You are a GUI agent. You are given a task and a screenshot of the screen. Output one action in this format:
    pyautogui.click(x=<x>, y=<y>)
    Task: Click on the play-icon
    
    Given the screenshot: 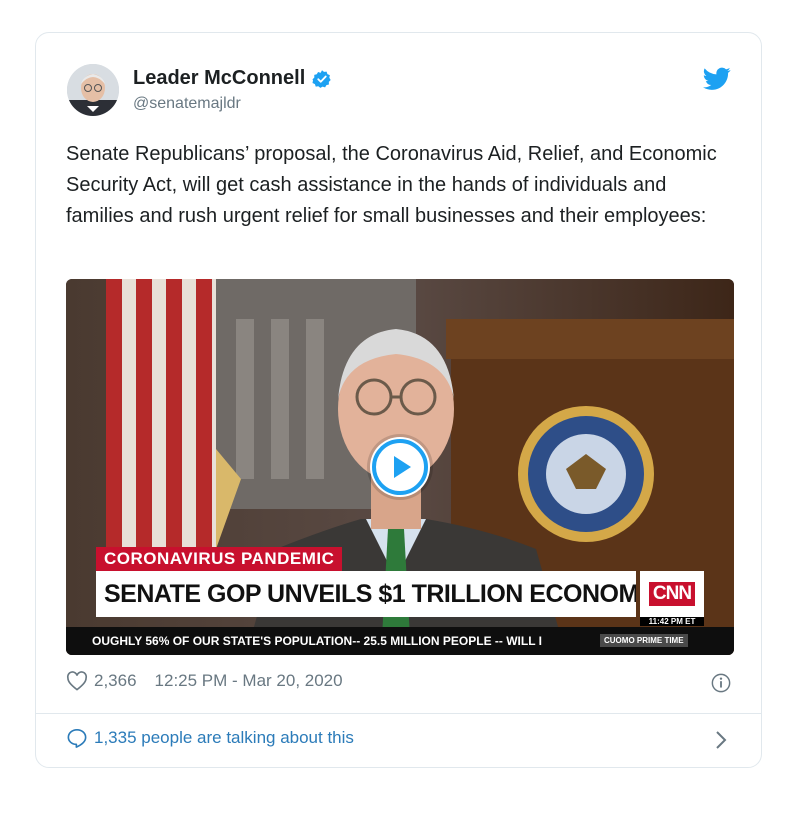 What is the action you would take?
    pyautogui.click(x=400, y=467)
    